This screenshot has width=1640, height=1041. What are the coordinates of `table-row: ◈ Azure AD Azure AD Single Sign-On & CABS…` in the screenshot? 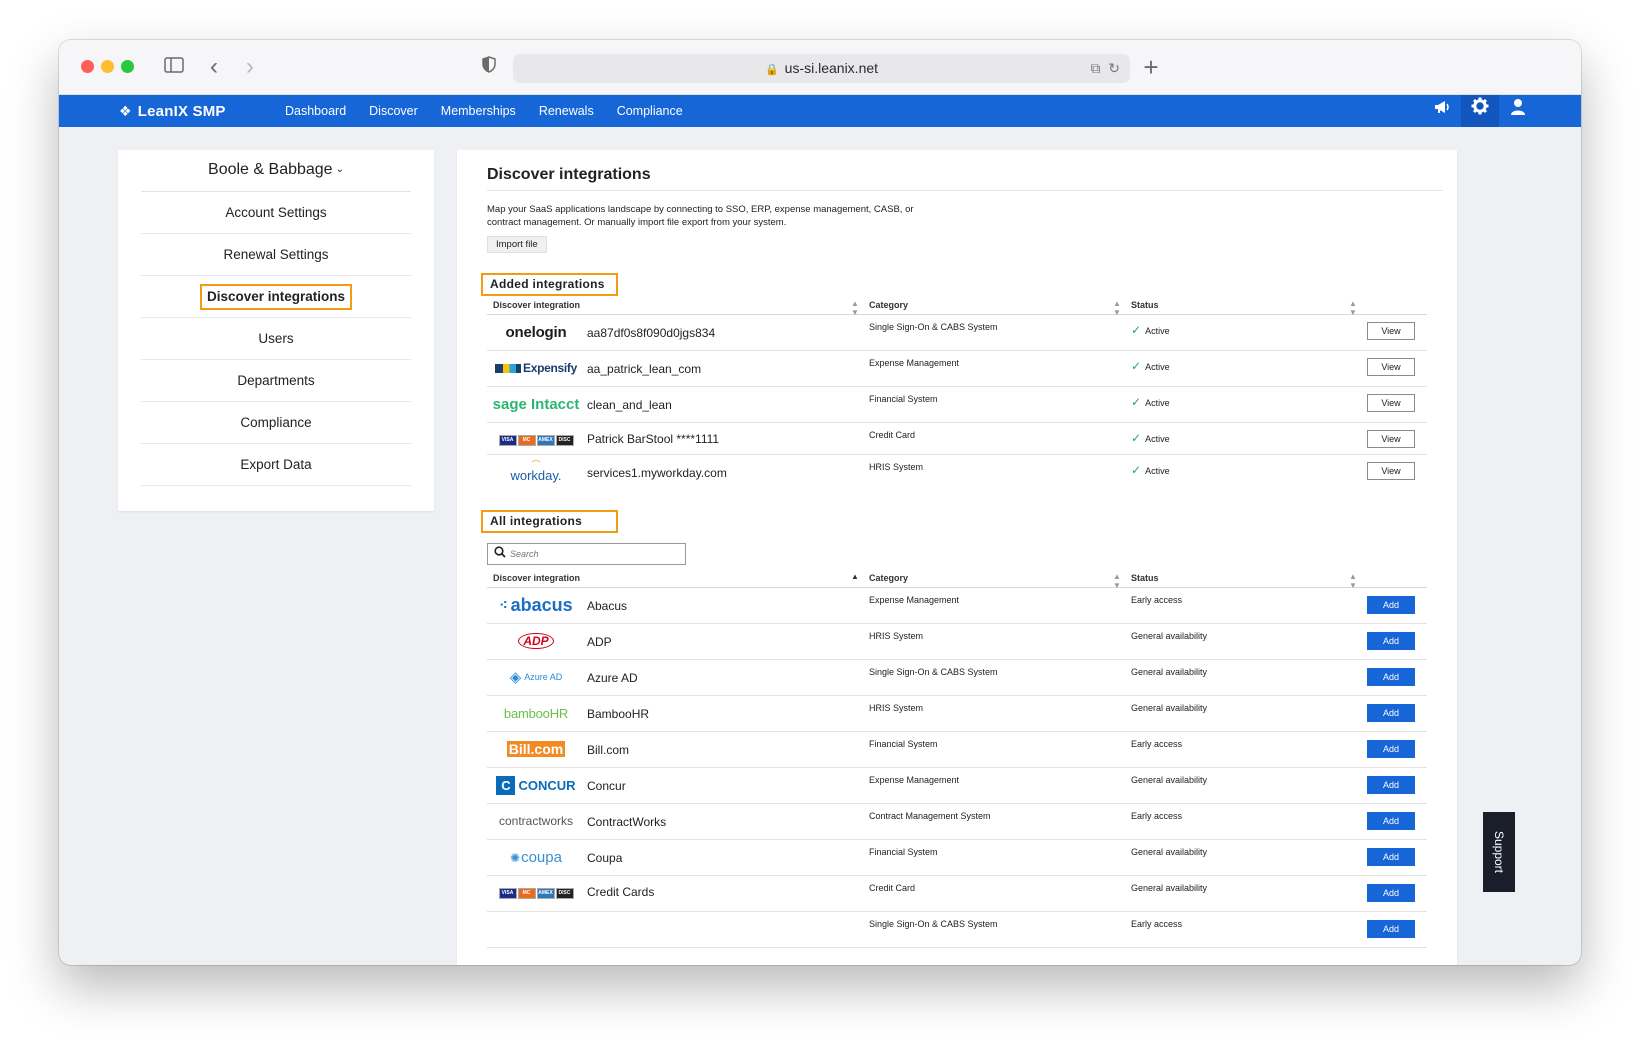 It's located at (957, 678).